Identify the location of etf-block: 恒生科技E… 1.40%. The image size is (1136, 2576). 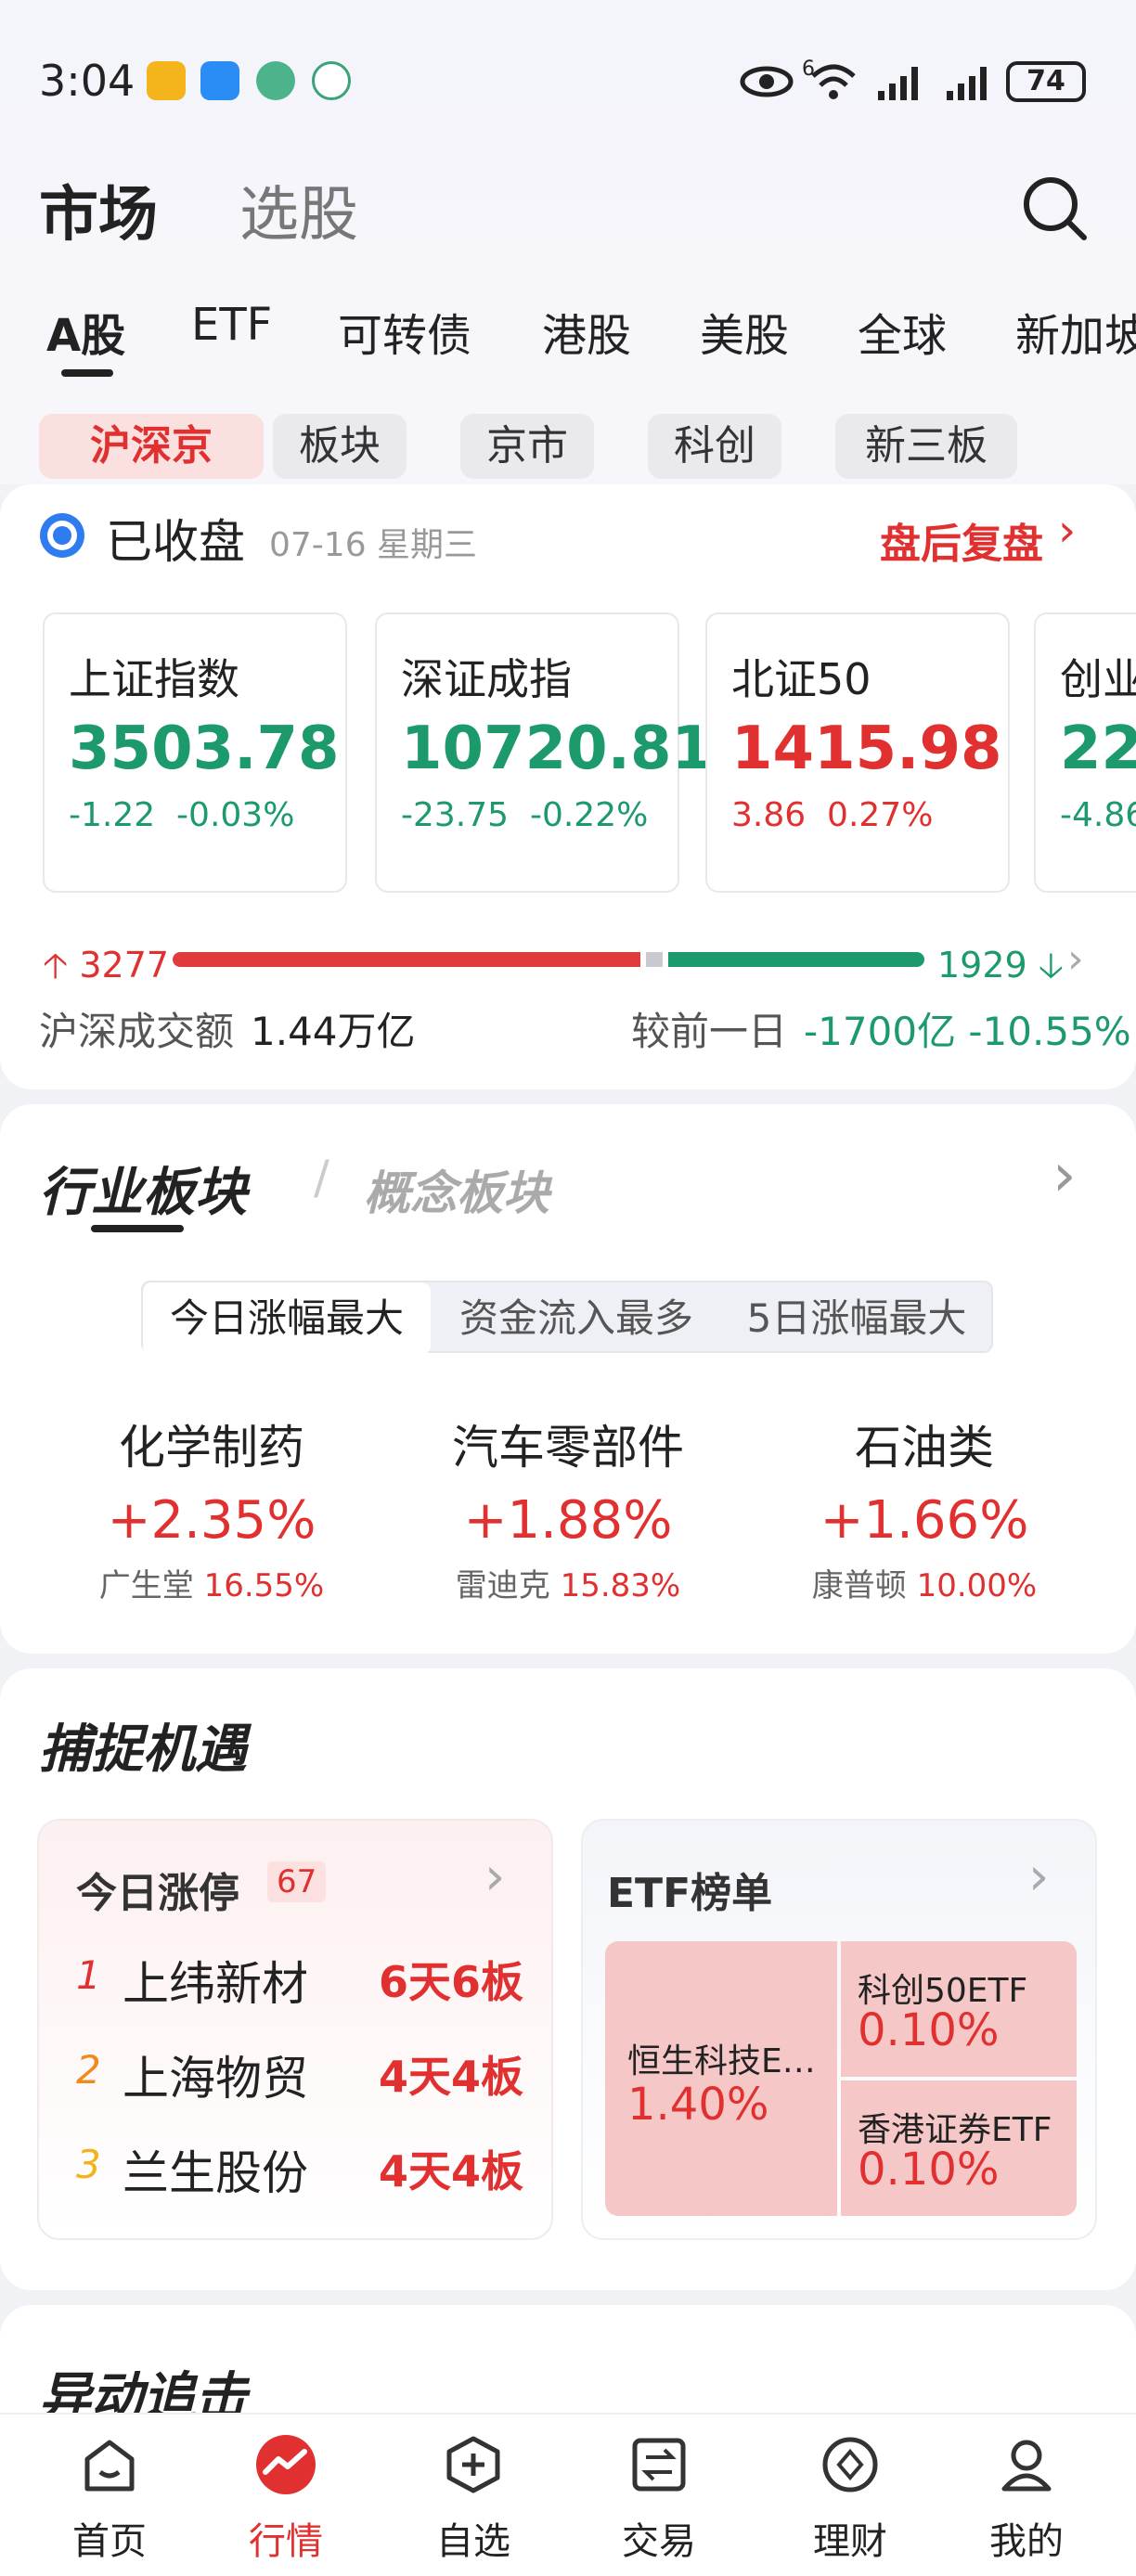
(721, 2078).